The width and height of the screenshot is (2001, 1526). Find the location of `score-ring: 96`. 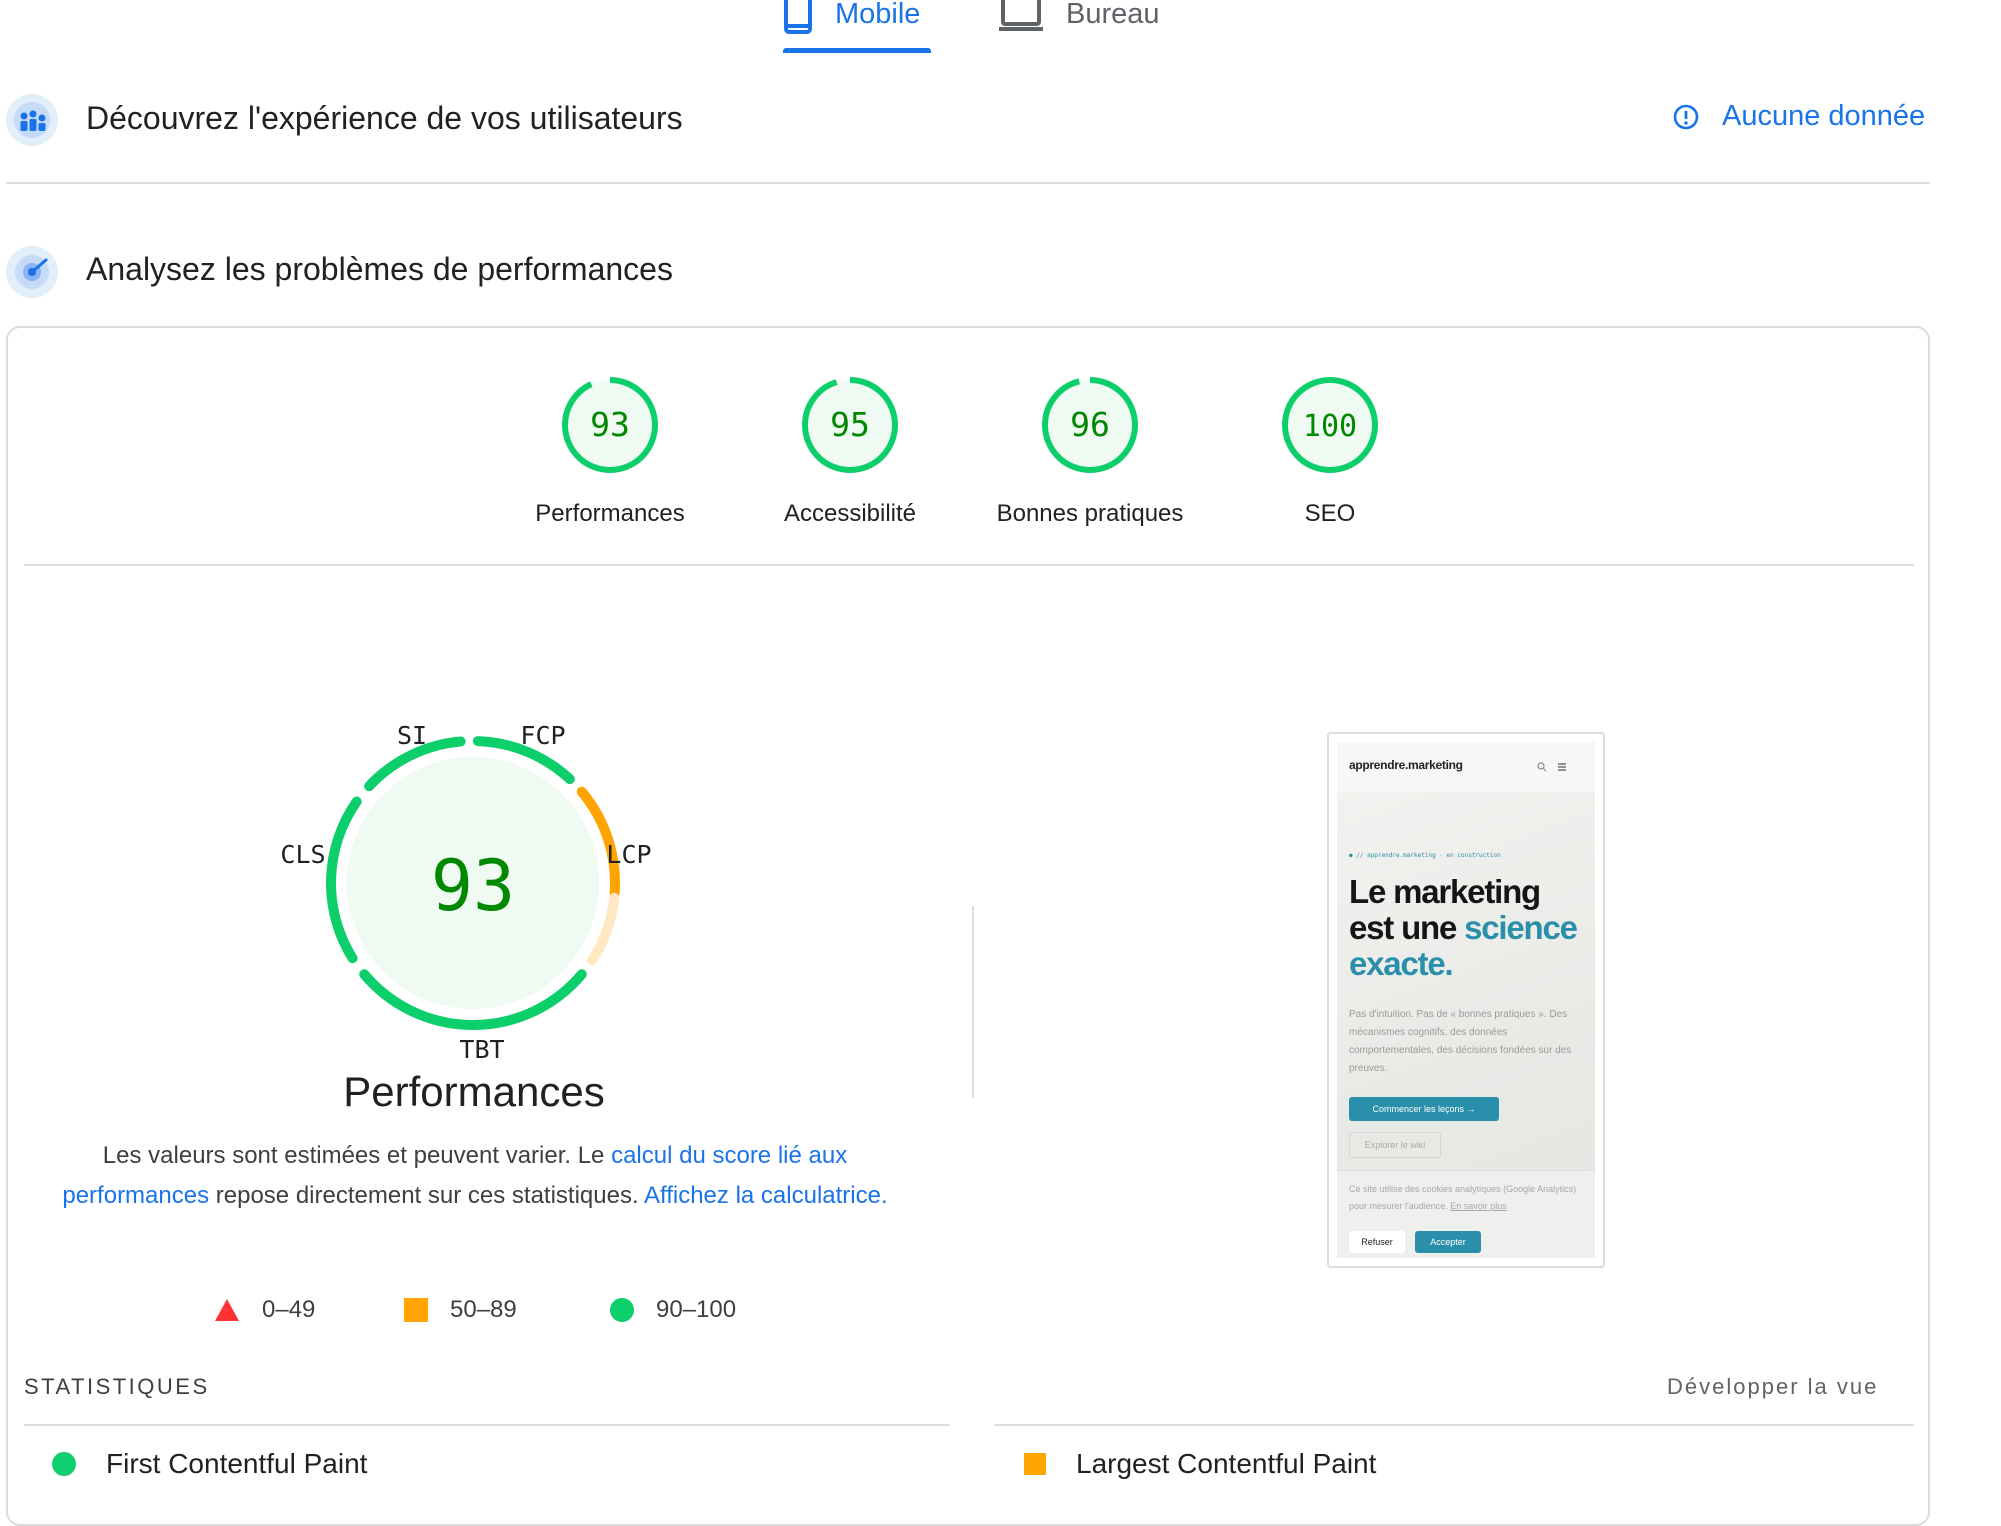

score-ring: 96 is located at coordinates (1090, 425).